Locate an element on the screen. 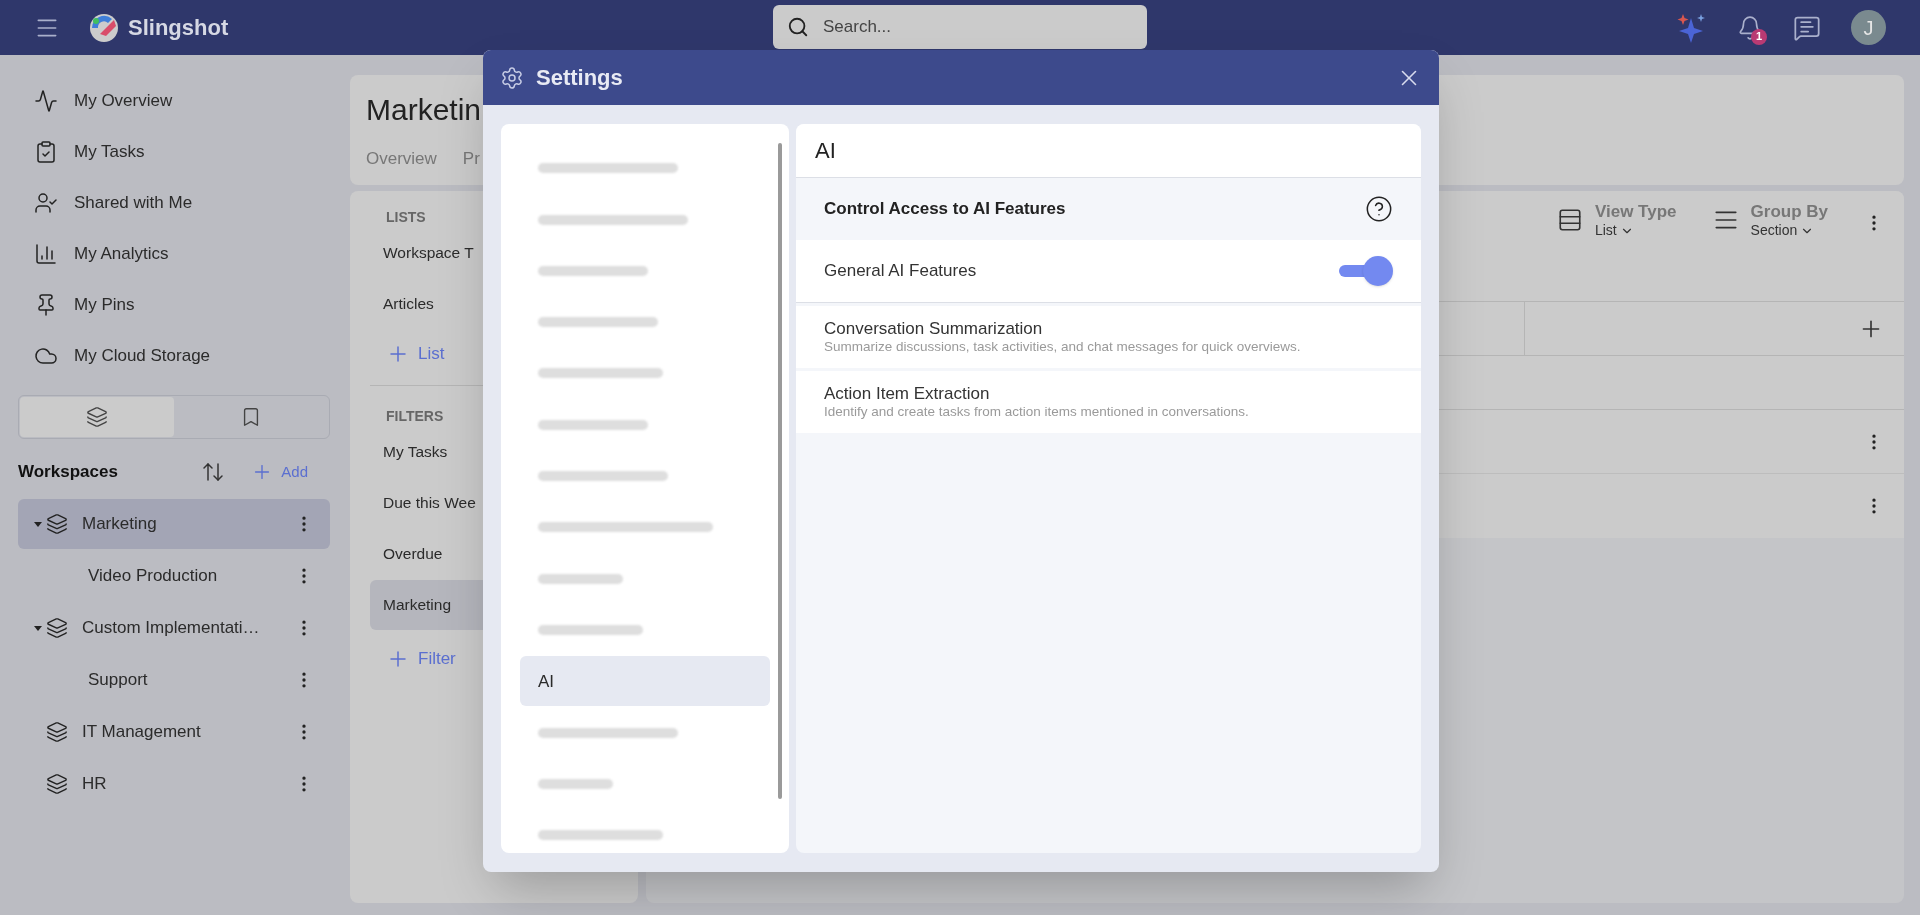  dropdown: Group By Section is located at coordinates (1789, 220).